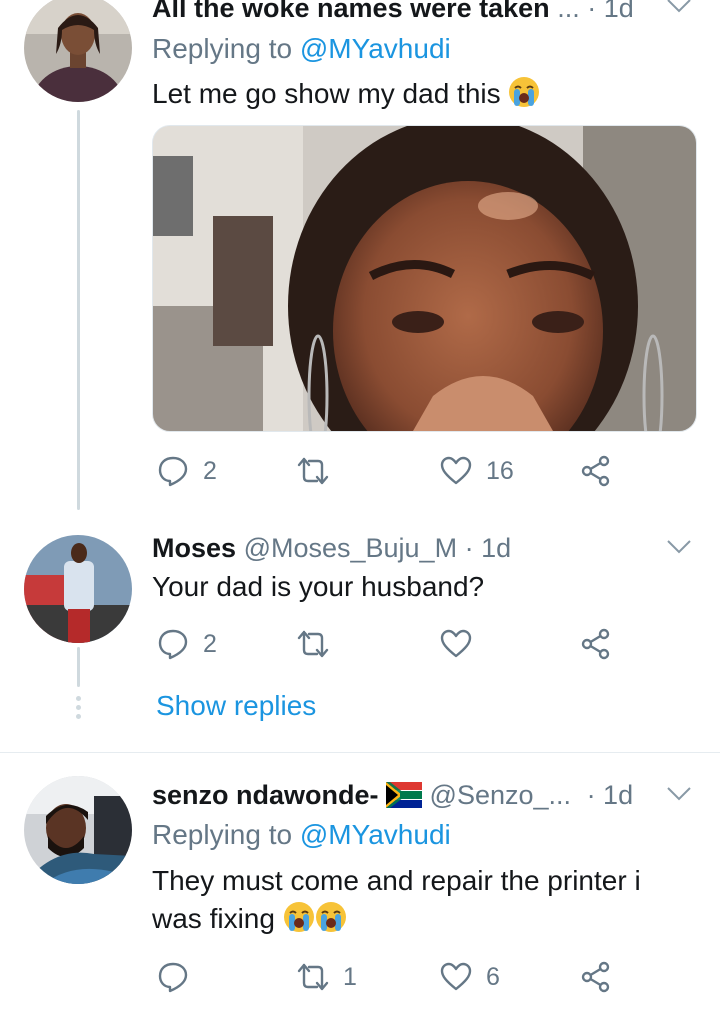 The image size is (720, 1012). What do you see at coordinates (350, 976) in the screenshot?
I see `retweet-count: 1` at bounding box center [350, 976].